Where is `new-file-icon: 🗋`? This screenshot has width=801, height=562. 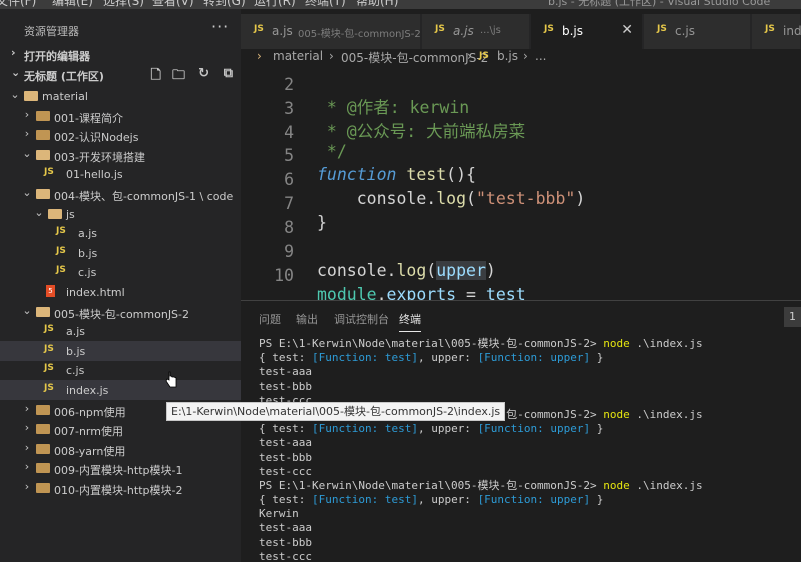 new-file-icon: 🗋 is located at coordinates (156, 77).